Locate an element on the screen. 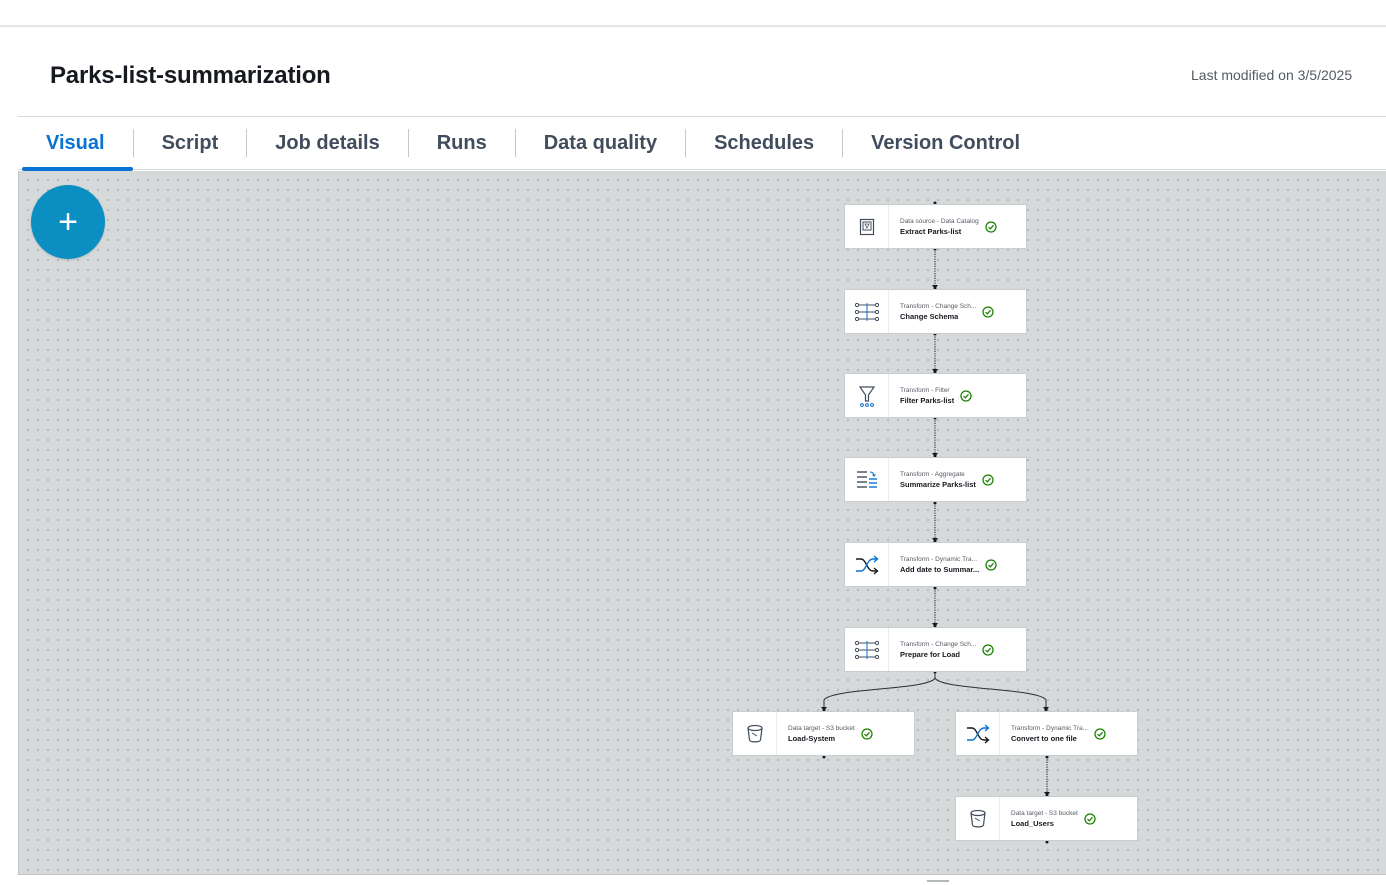  tab-schedules: Schedules is located at coordinates (764, 143).